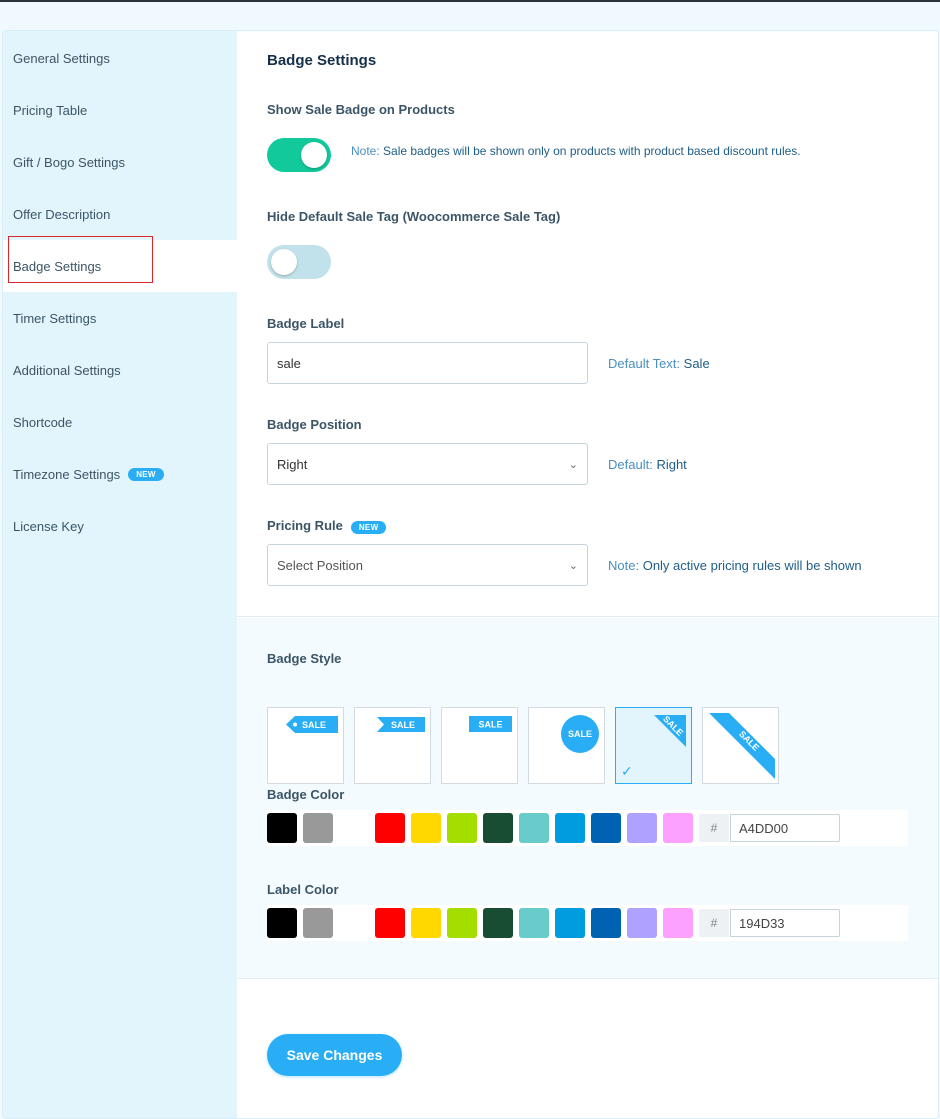 This screenshot has height=1119, width=940. What do you see at coordinates (306, 794) in the screenshot?
I see `badge-color-title: Badge Color` at bounding box center [306, 794].